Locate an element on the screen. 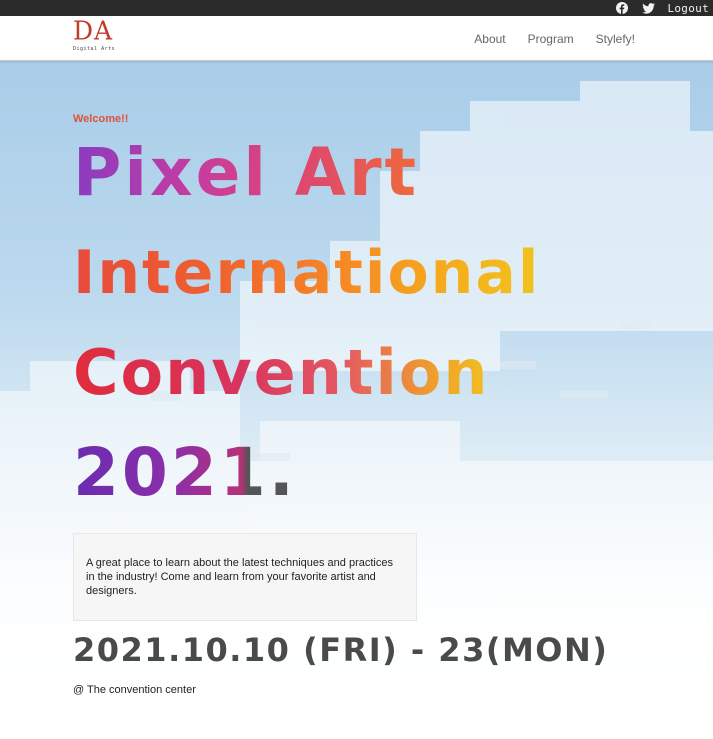  twitter-icon is located at coordinates (648, 8).